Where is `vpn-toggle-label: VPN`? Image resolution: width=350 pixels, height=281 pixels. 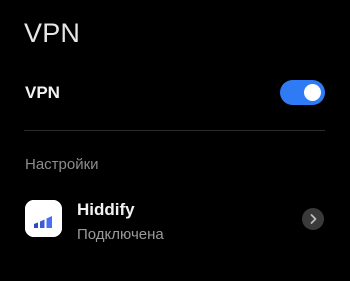 vpn-toggle-label: VPN is located at coordinates (42, 92).